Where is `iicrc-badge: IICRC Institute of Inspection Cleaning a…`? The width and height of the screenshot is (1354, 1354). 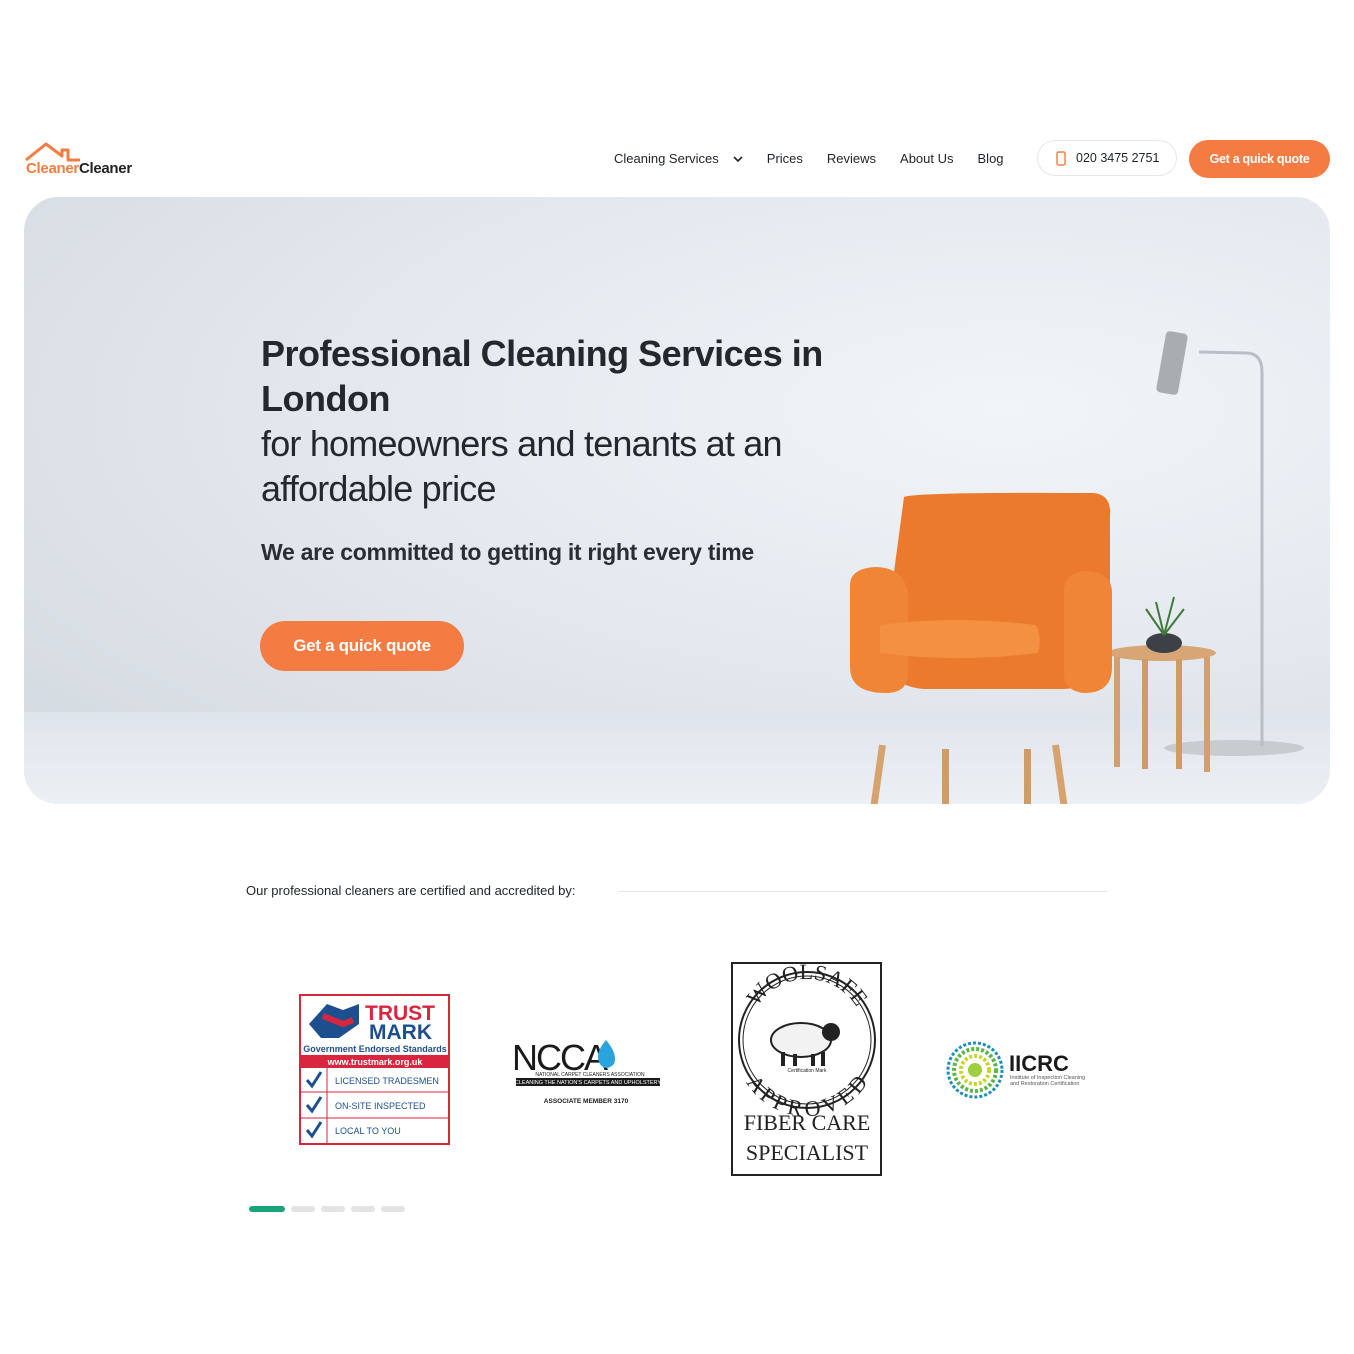
iicrc-badge: IICRC Institute of Inspection Cleaning a… is located at coordinates (1015, 1070).